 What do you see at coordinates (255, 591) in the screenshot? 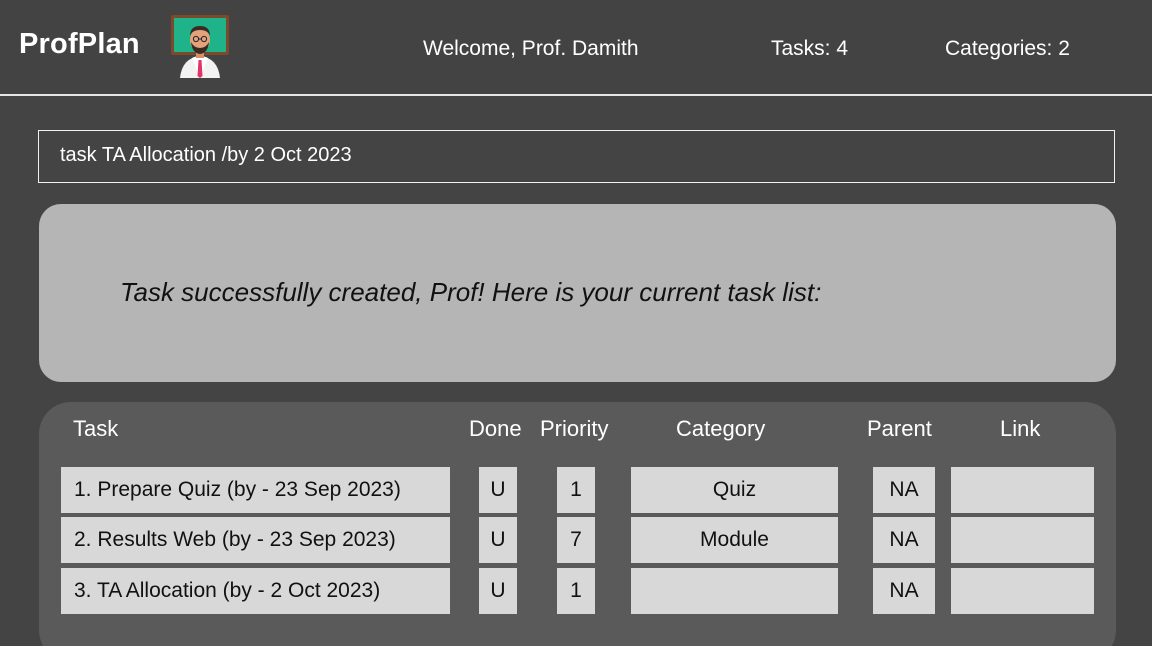
I see `task-cell: 3. TA Allocation (by - 2 Oct 2023)` at bounding box center [255, 591].